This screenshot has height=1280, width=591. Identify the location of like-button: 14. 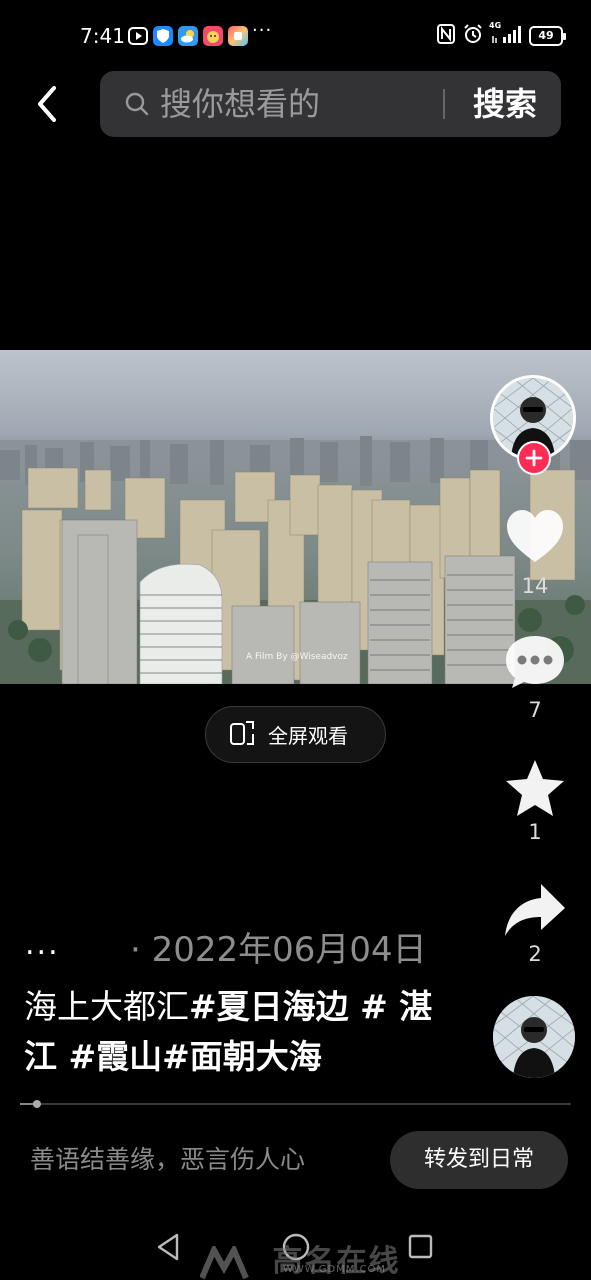
(535, 553).